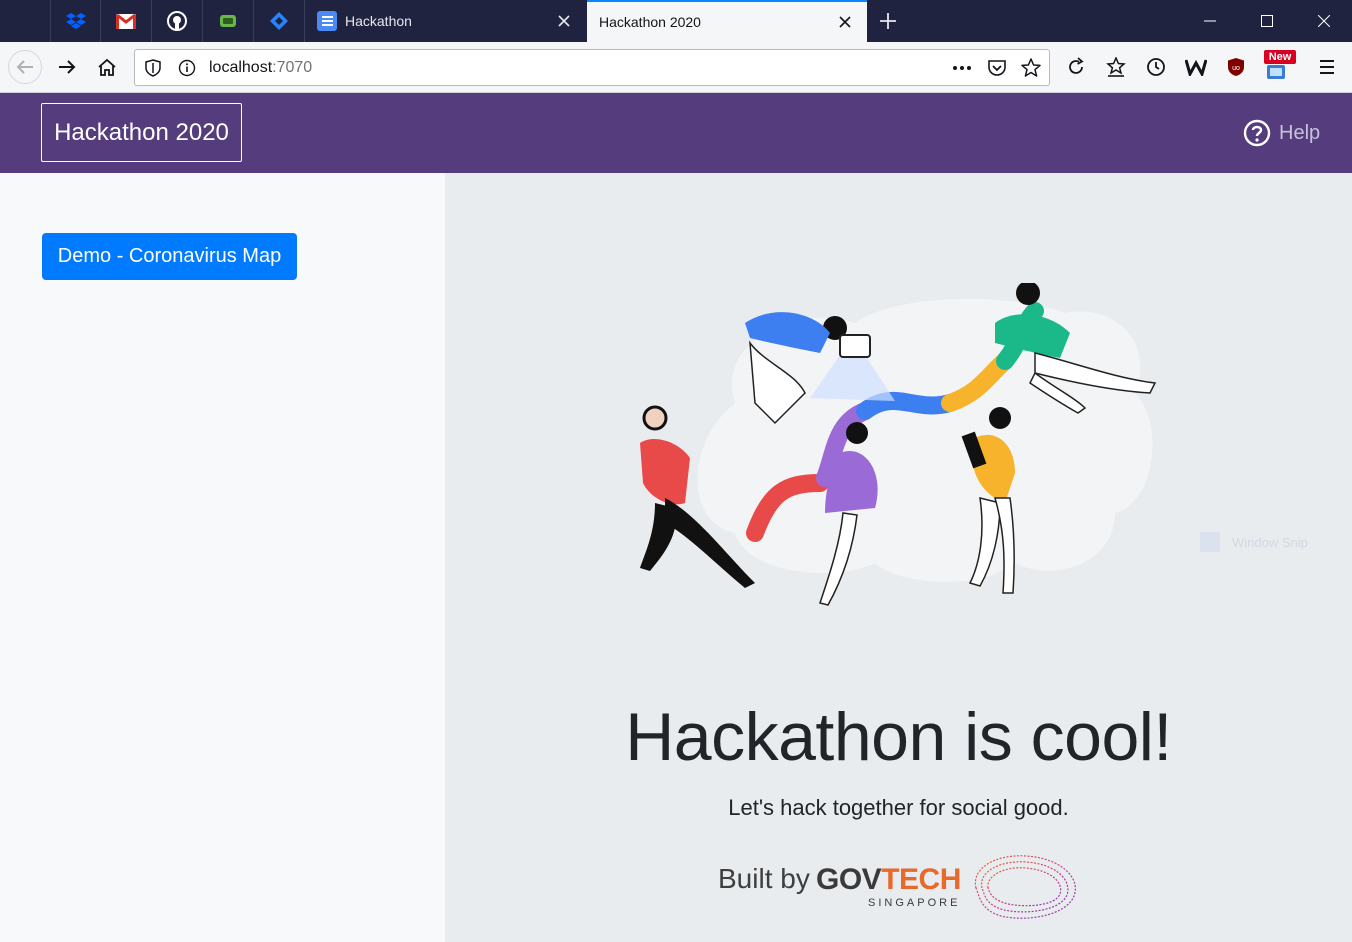 The height and width of the screenshot is (942, 1352). Describe the element at coordinates (898, 444) in the screenshot. I see `team-collaboration-illustration` at that location.